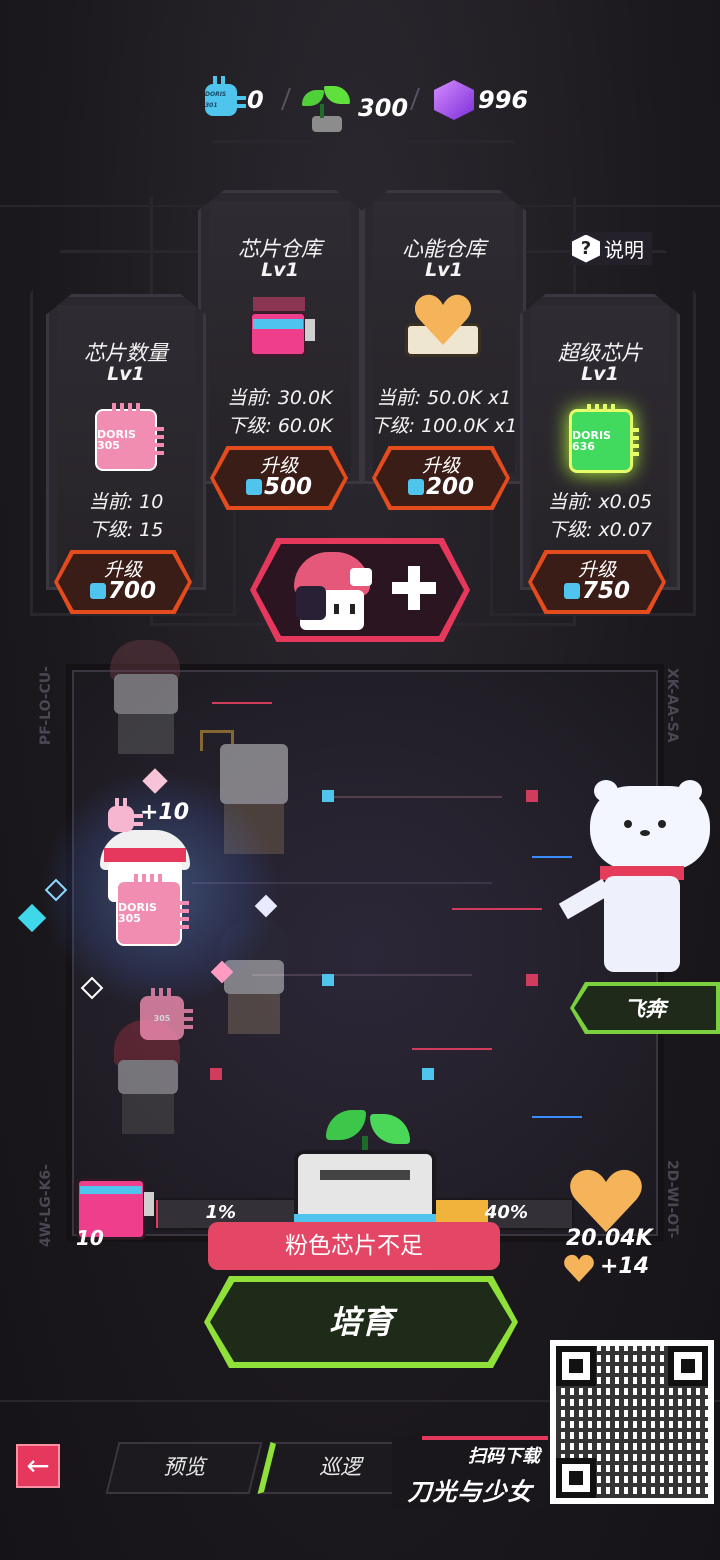  Describe the element at coordinates (157, 1214) in the screenshot. I see `chip-progress-fill` at that location.